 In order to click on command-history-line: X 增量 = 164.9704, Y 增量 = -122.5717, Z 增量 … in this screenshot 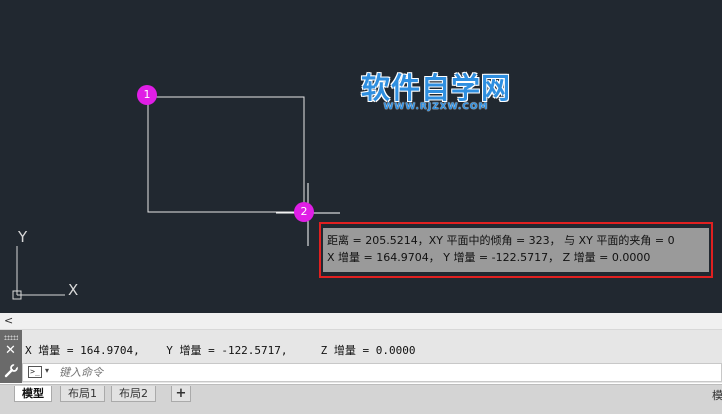, I will do `click(220, 350)`.